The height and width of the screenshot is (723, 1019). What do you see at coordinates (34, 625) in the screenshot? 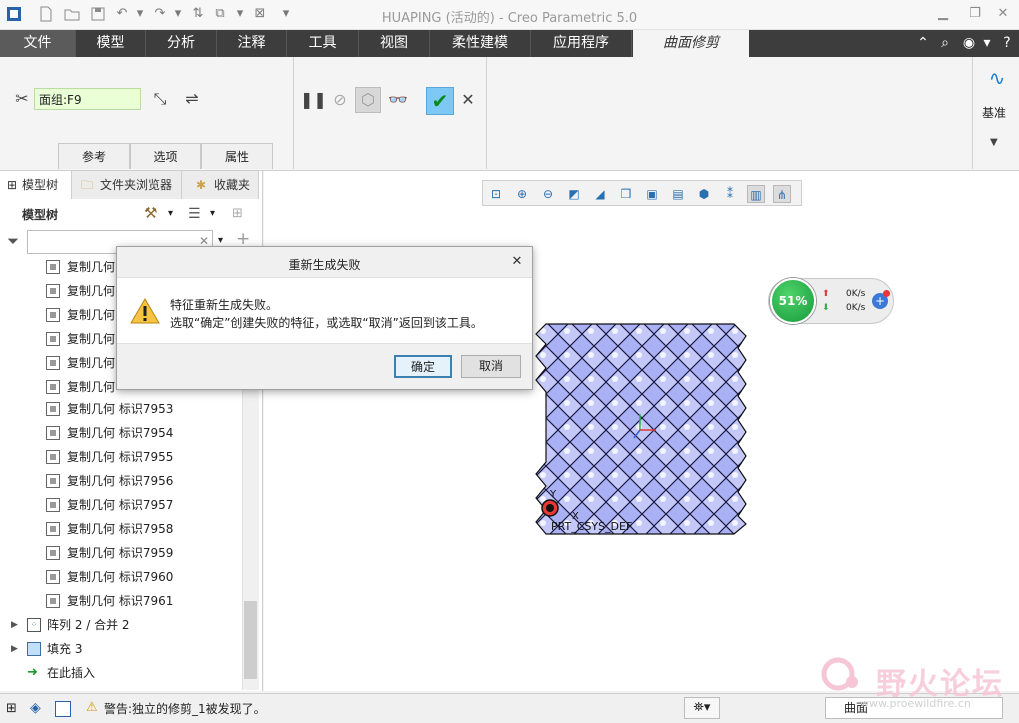
I see `pattern-icon: ⁘` at bounding box center [34, 625].